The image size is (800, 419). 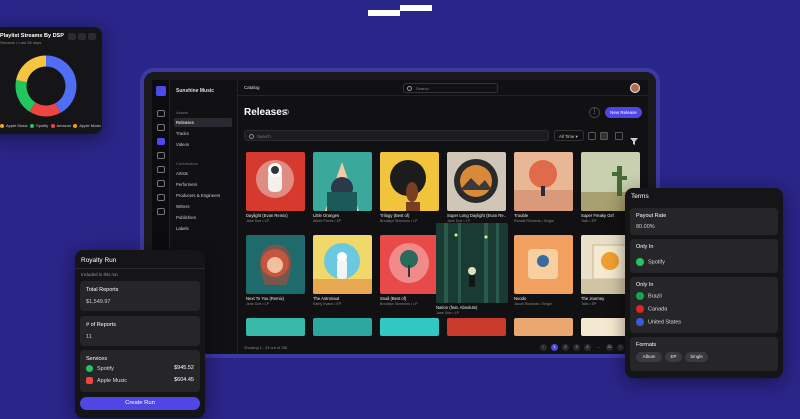 What do you see at coordinates (620, 347) in the screenshot?
I see `pager-next: ›` at bounding box center [620, 347].